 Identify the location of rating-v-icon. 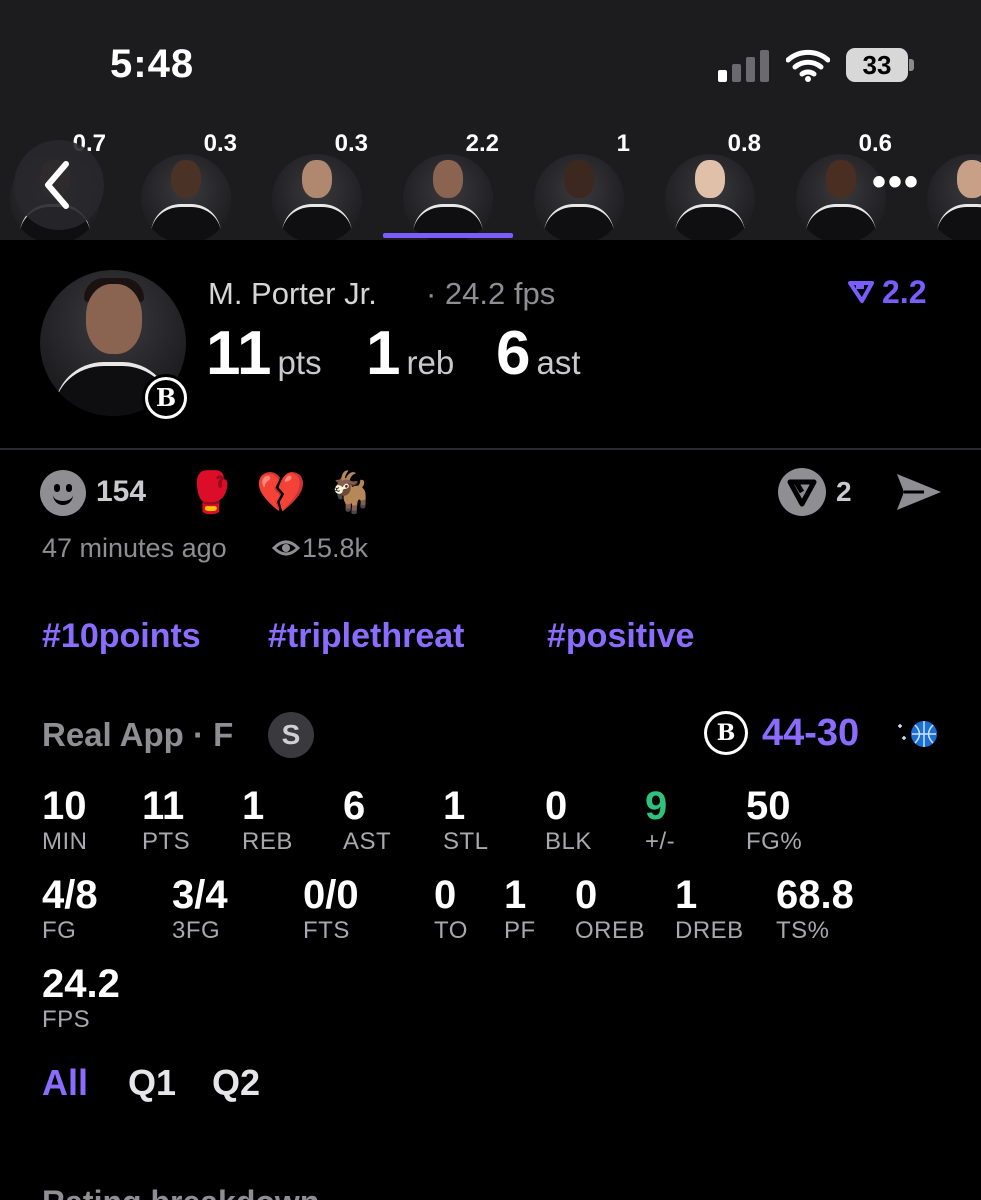
(861, 292).